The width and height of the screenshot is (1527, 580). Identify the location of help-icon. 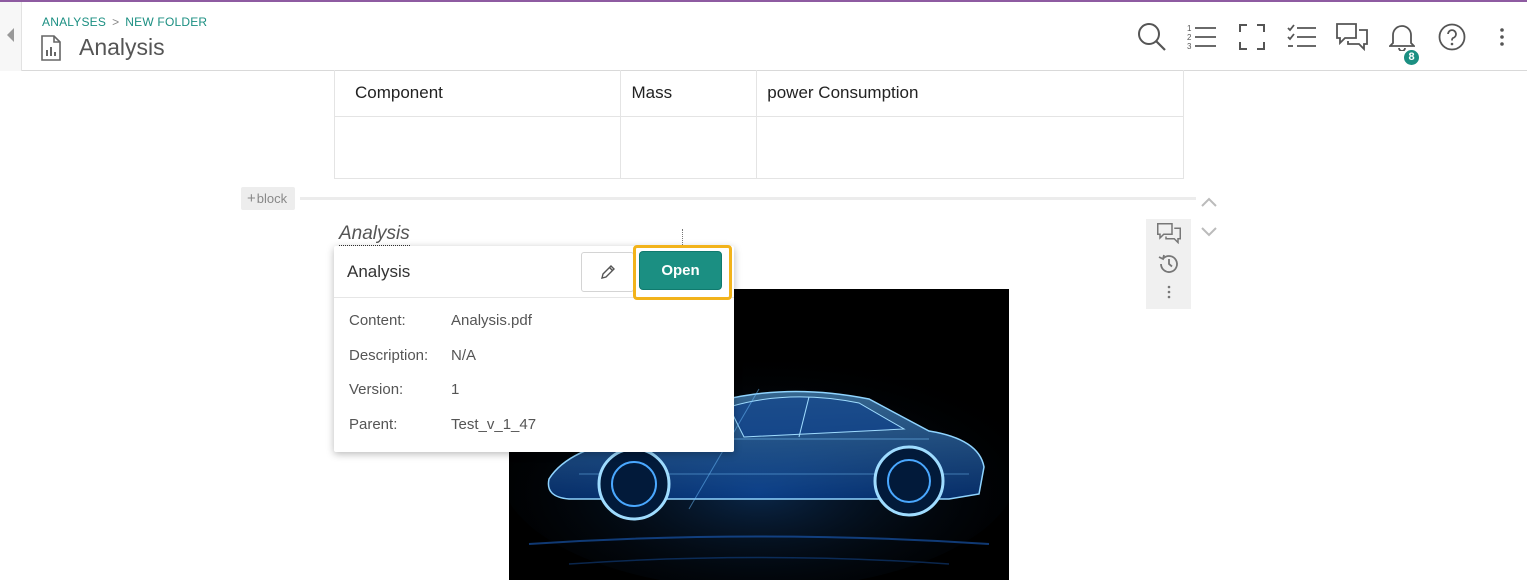
(1452, 36).